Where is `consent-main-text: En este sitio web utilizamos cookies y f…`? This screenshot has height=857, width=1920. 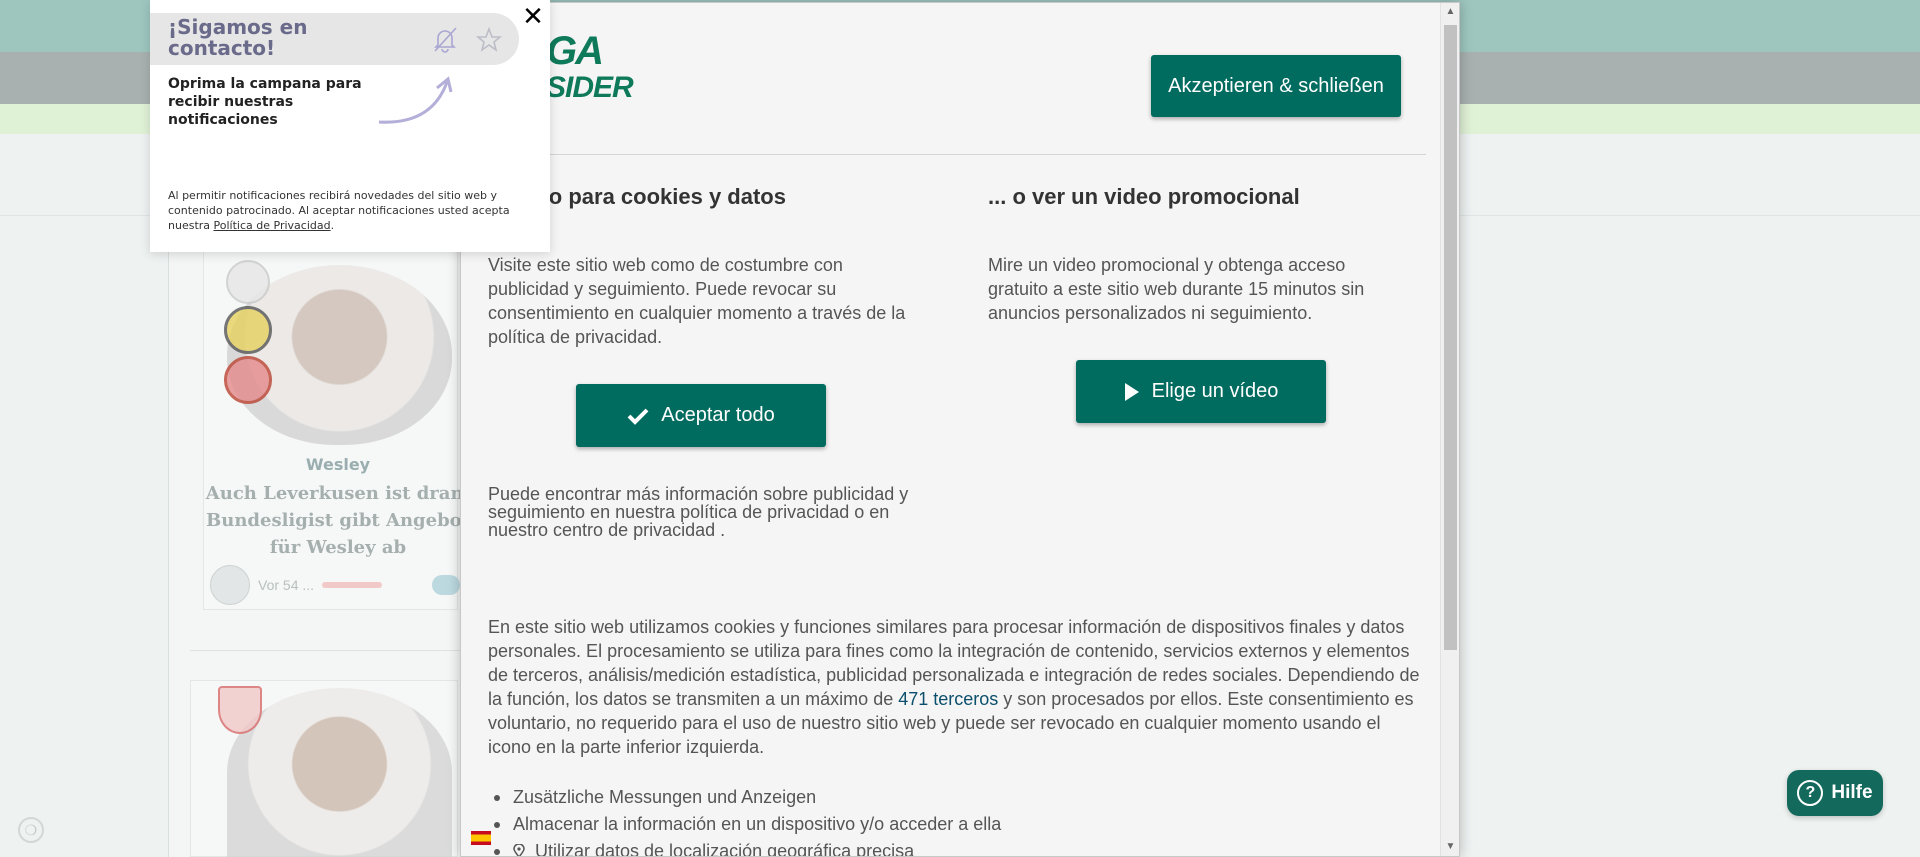
consent-main-text: En este sitio web utilizamos cookies y f… is located at coordinates (958, 687).